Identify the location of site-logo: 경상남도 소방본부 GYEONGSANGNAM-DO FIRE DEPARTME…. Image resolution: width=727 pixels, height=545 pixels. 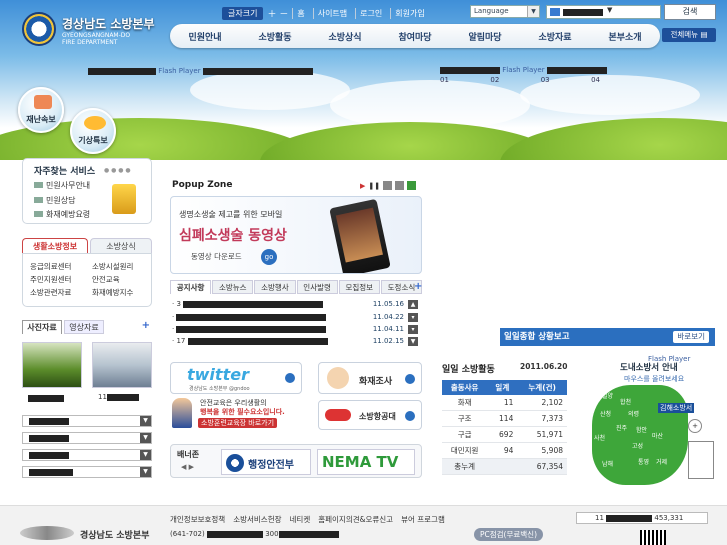
(97, 32).